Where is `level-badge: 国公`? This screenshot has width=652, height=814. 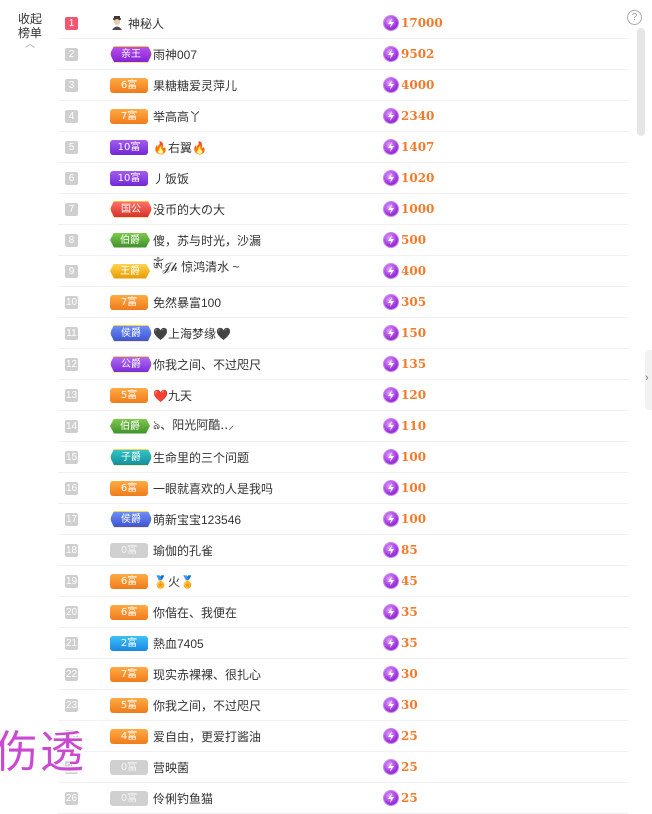
level-badge: 国公 is located at coordinates (131, 209).